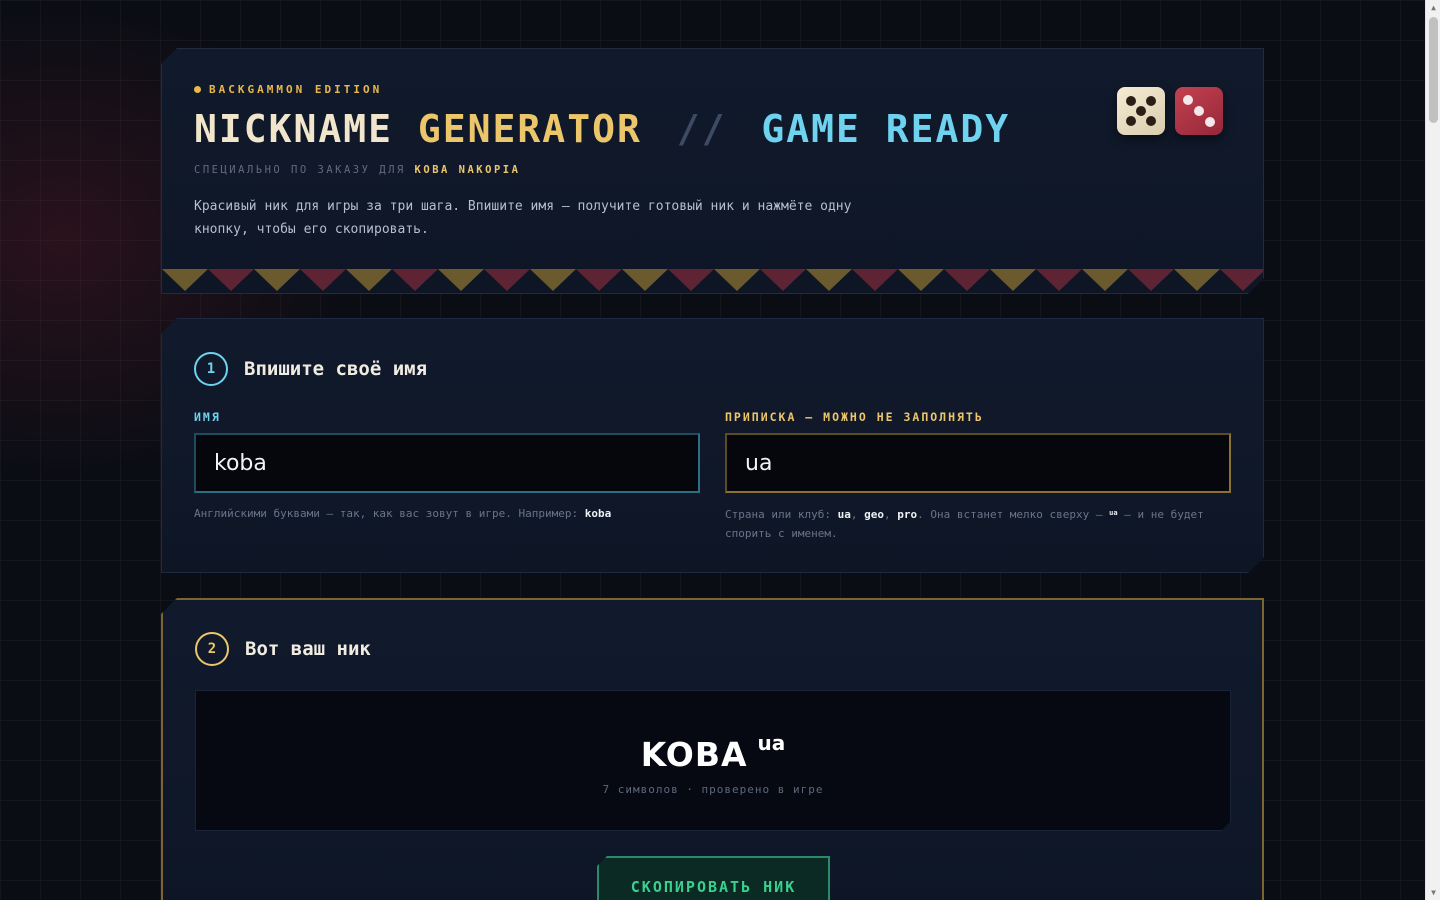 The image size is (1440, 900). Describe the element at coordinates (1433, 7) in the screenshot. I see `scroll-up-icon: ▲` at that location.